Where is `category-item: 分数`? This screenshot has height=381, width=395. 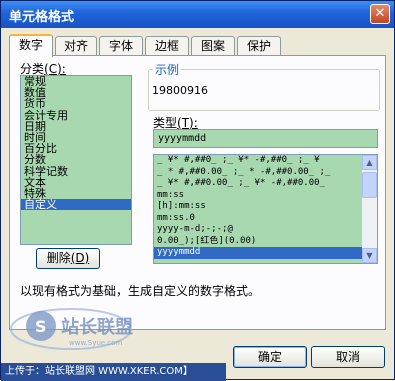 category-item: 分数 is located at coordinates (76, 159).